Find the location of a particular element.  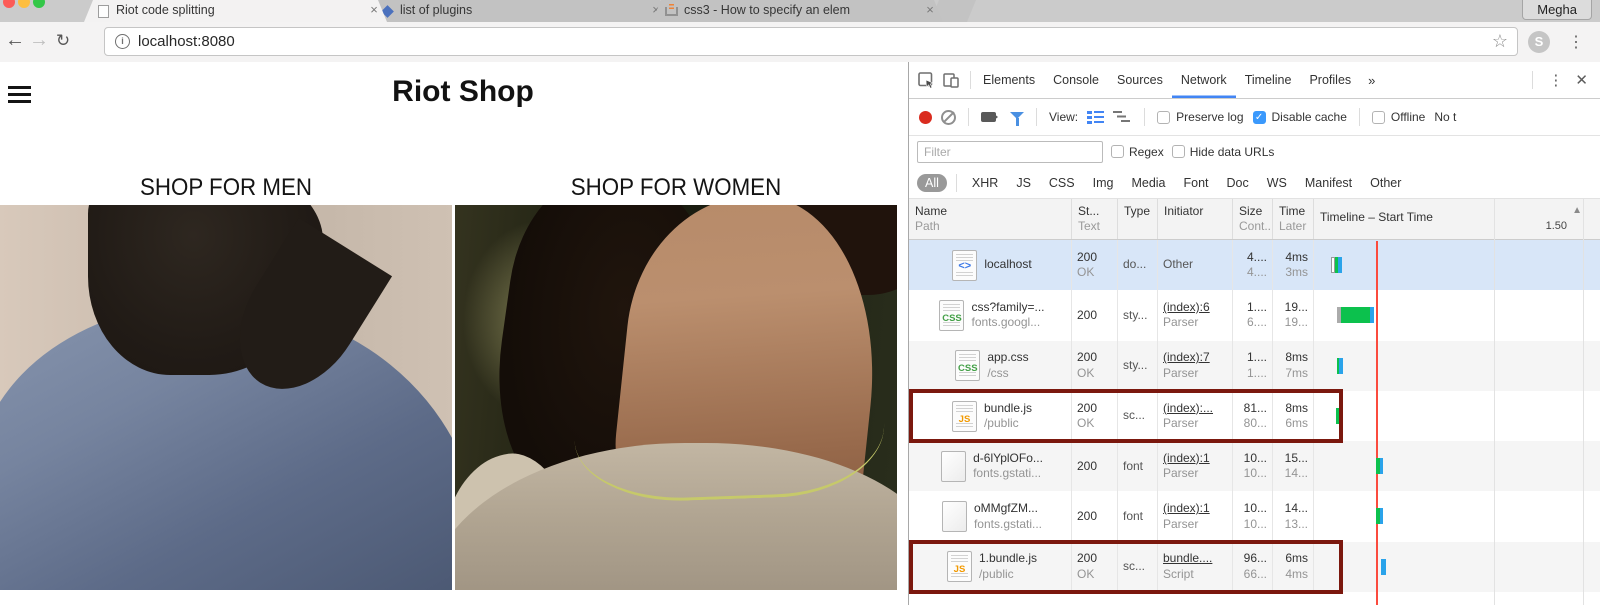

file-icon is located at coordinates (954, 466).